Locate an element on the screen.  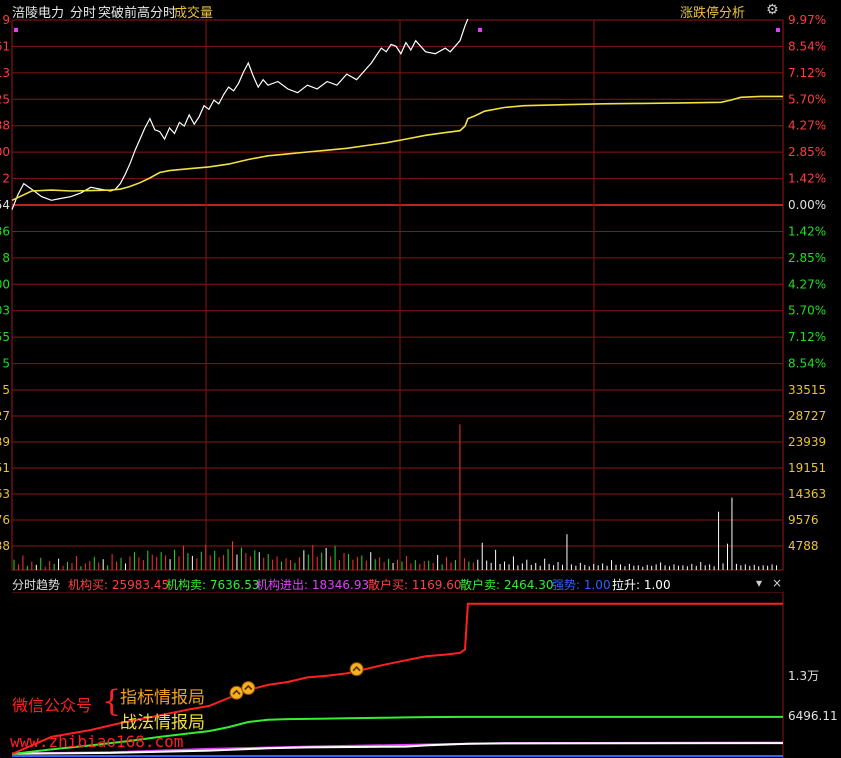
volume-left-label: 76 is located at coordinates (5, 520).